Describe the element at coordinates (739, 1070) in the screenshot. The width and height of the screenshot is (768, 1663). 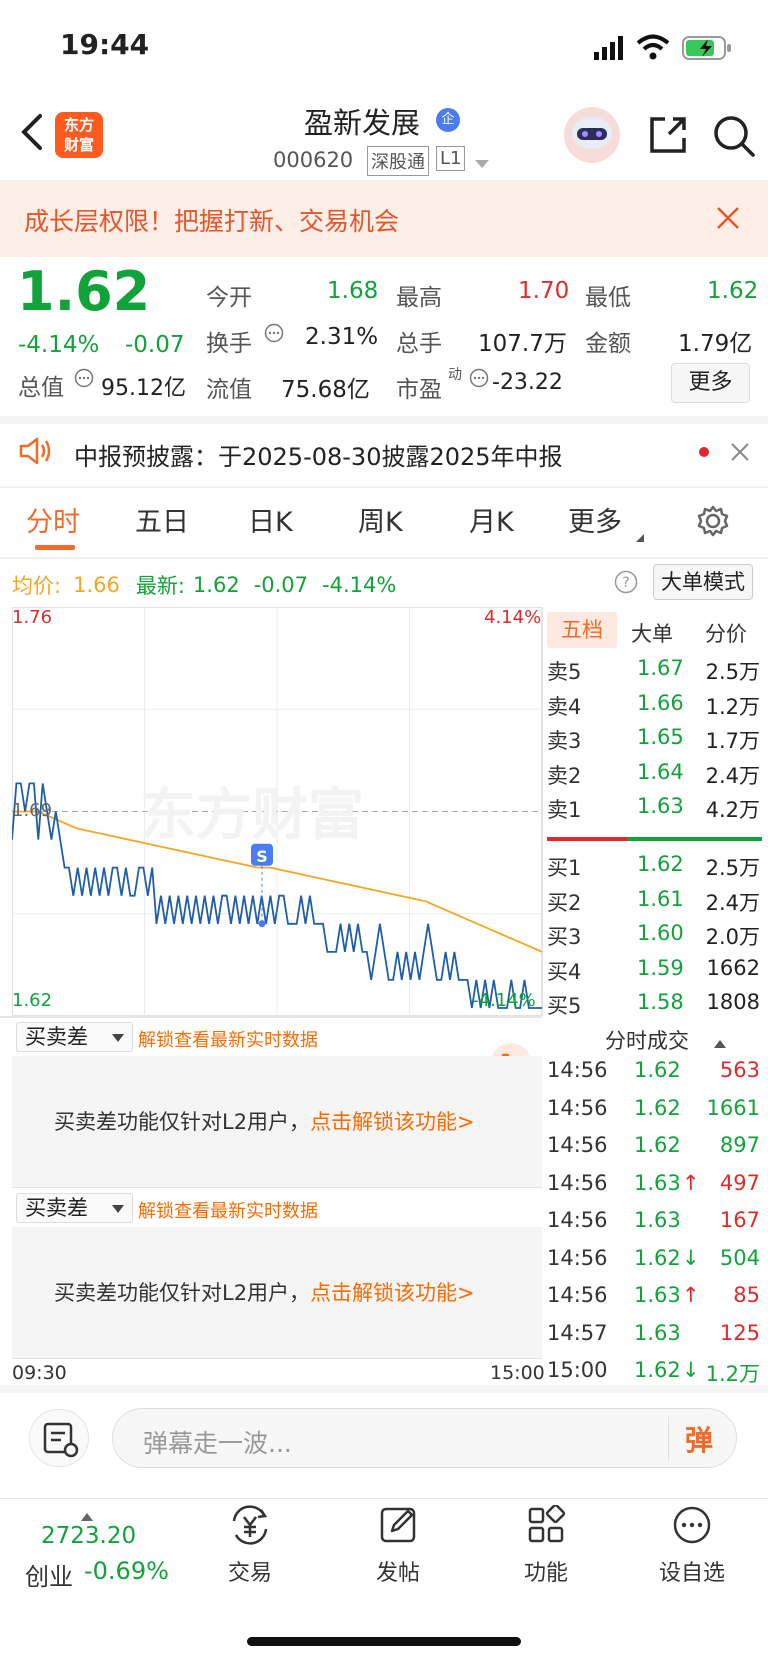
I see `tick-volume: 563` at that location.